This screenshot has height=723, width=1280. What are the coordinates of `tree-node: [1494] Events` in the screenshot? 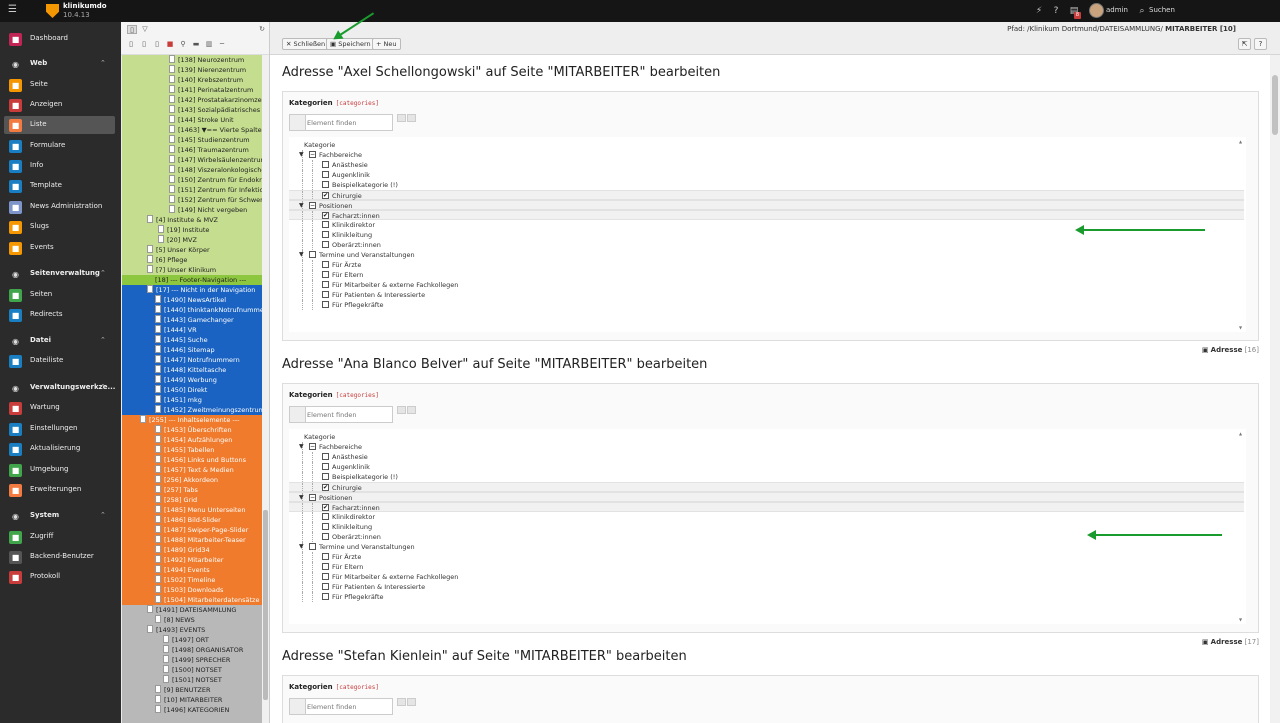 It's located at (182, 570).